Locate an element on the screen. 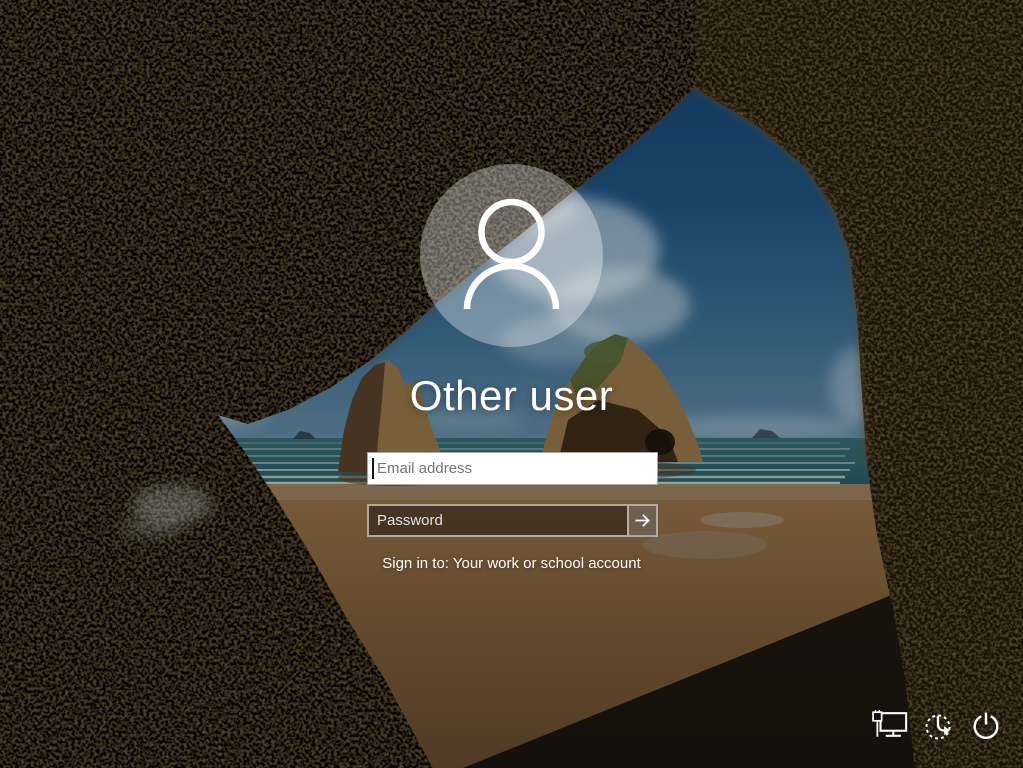 This screenshot has width=1023, height=768. network-button is located at coordinates (890, 726).